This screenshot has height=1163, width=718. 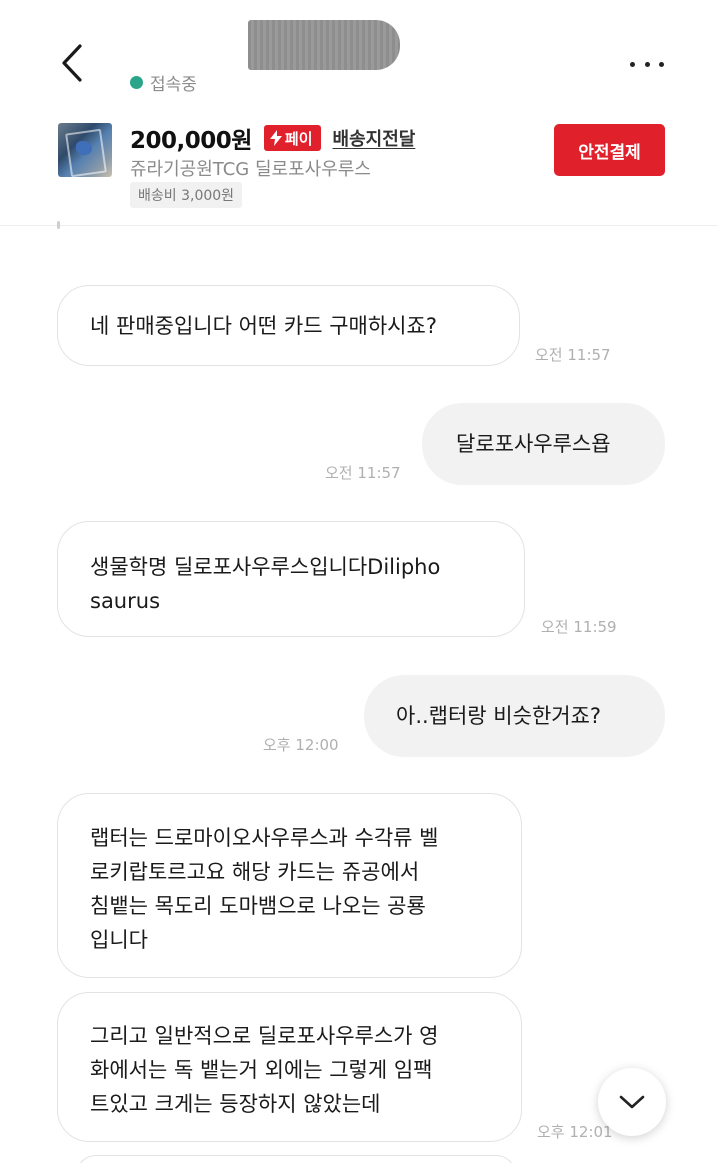 I want to click on online-status: 접속중, so click(x=163, y=82).